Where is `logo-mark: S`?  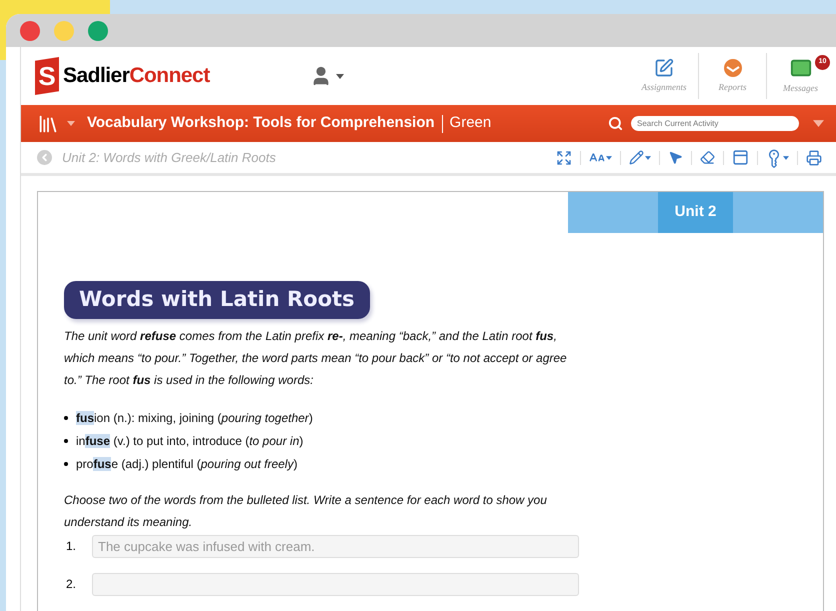
logo-mark: S is located at coordinates (47, 76).